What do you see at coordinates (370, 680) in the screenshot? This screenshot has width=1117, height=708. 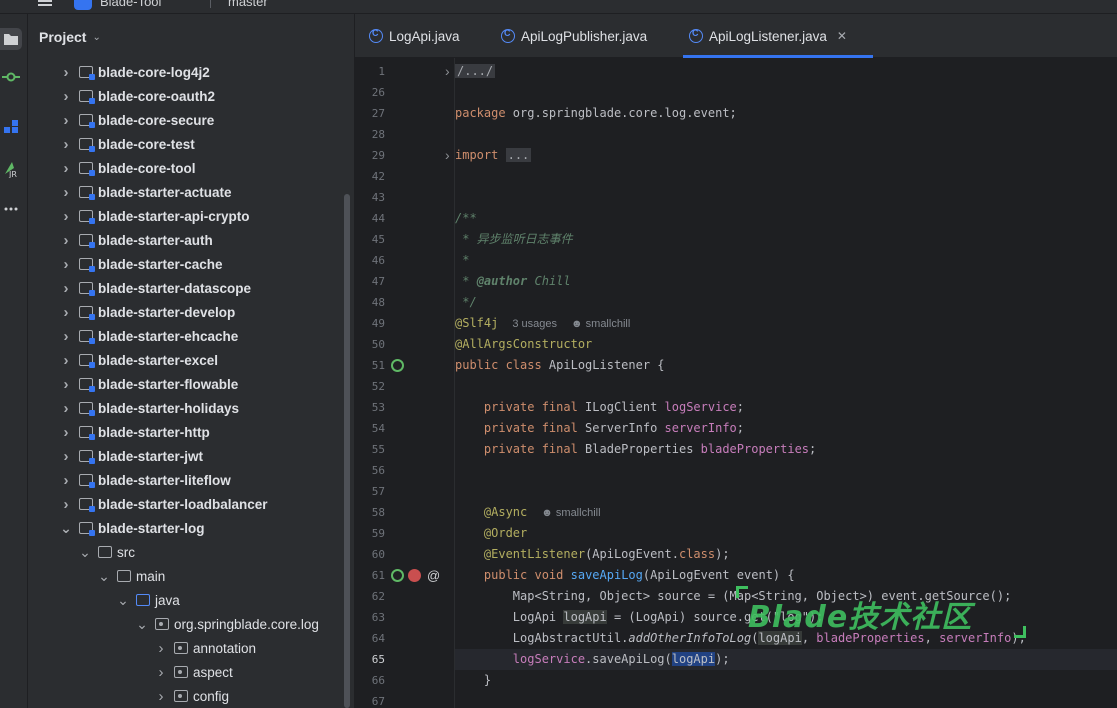 I see `line-number: 66` at bounding box center [370, 680].